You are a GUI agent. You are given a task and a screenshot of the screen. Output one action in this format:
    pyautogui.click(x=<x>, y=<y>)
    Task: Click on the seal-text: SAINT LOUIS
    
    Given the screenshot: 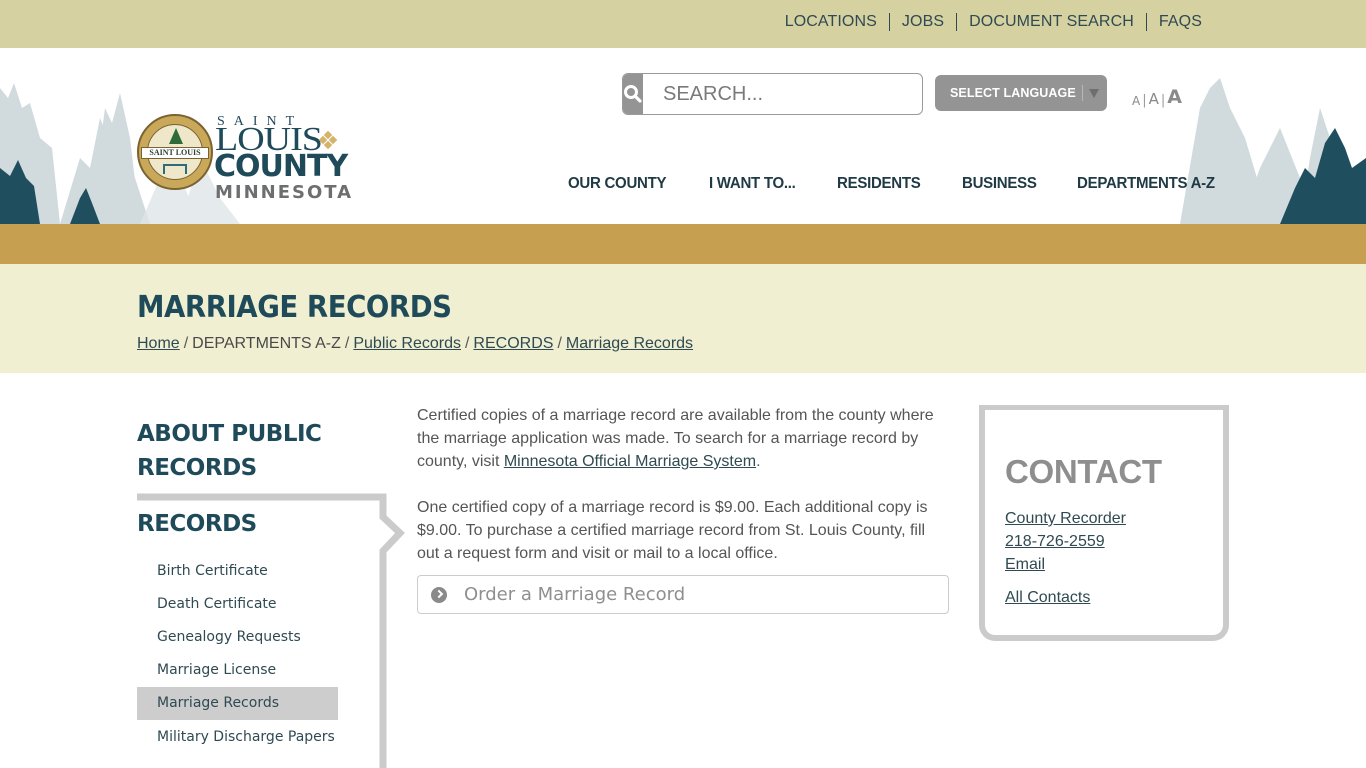 What is the action you would take?
    pyautogui.click(x=175, y=153)
    